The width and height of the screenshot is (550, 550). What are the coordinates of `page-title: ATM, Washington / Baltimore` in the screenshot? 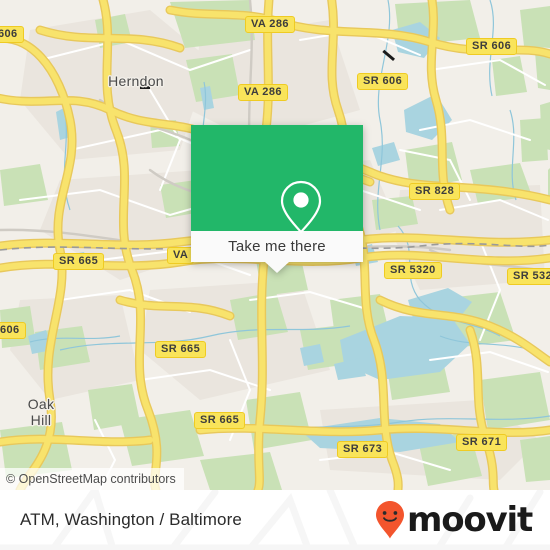 It's located at (131, 520).